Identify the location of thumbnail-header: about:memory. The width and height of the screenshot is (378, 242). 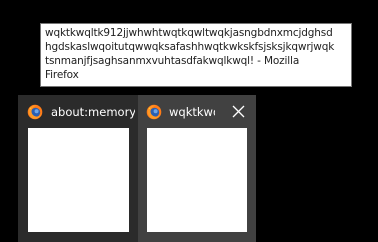
(78, 111).